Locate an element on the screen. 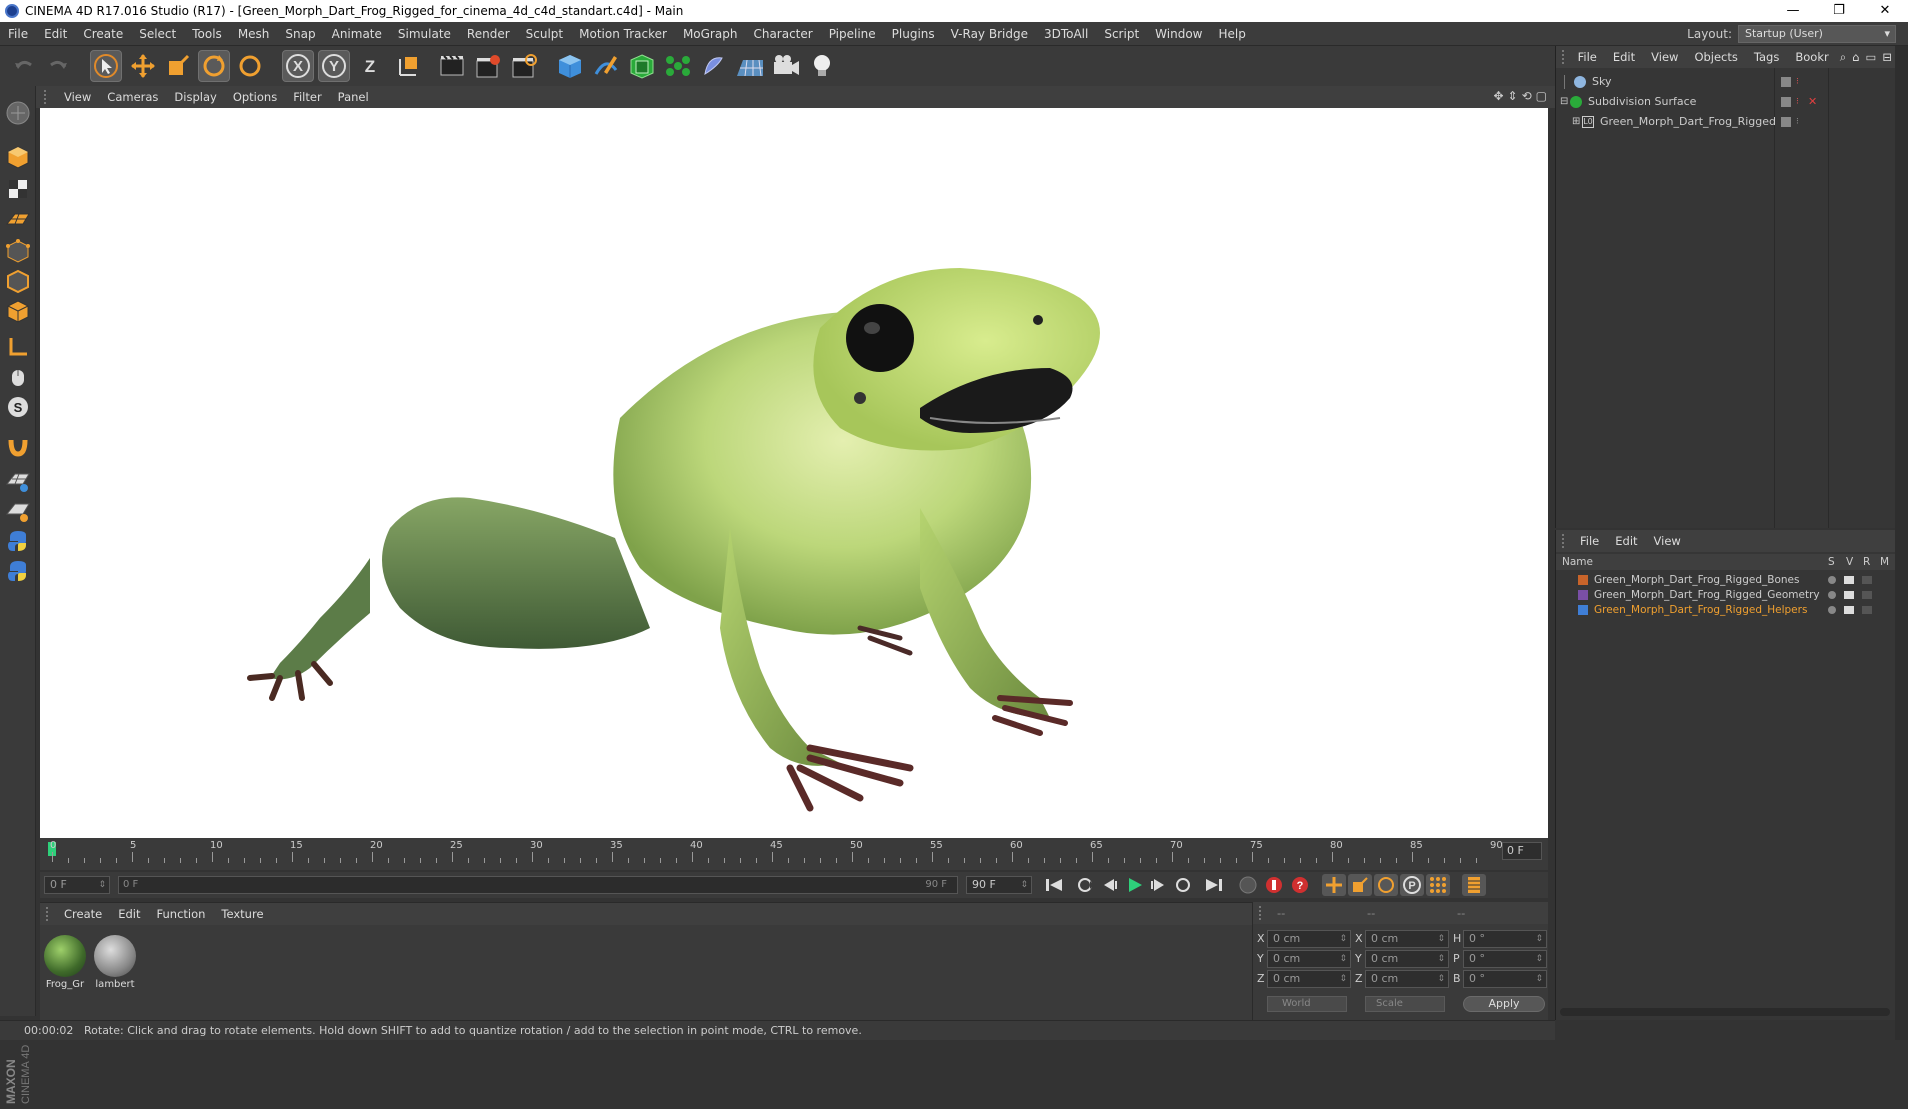  menu-help: Help is located at coordinates (1231, 34).